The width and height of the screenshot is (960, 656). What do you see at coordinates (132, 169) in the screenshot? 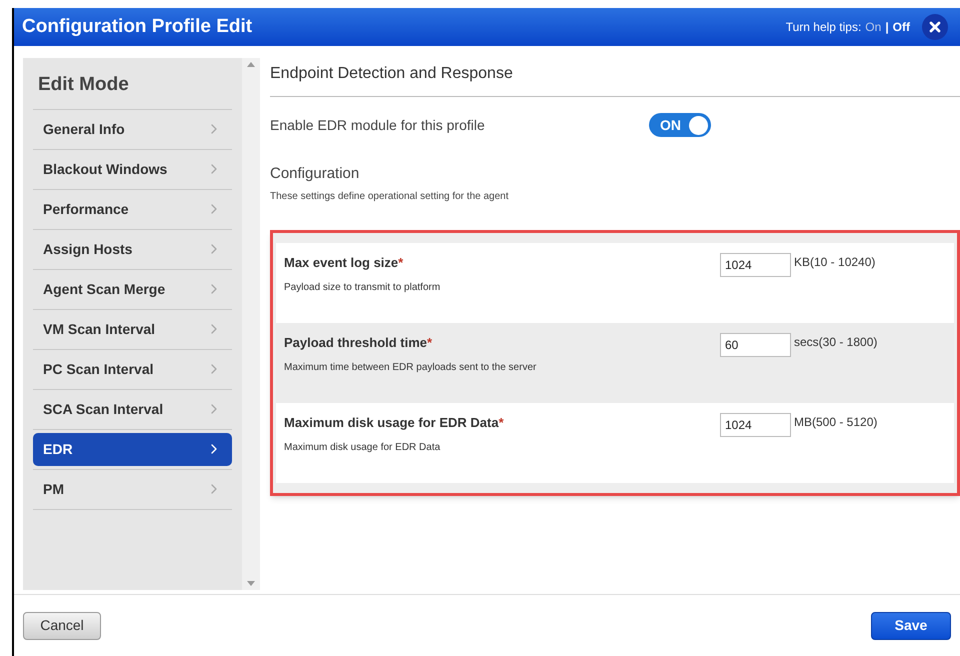
I see `sidebar-item: Blackout Windows` at bounding box center [132, 169].